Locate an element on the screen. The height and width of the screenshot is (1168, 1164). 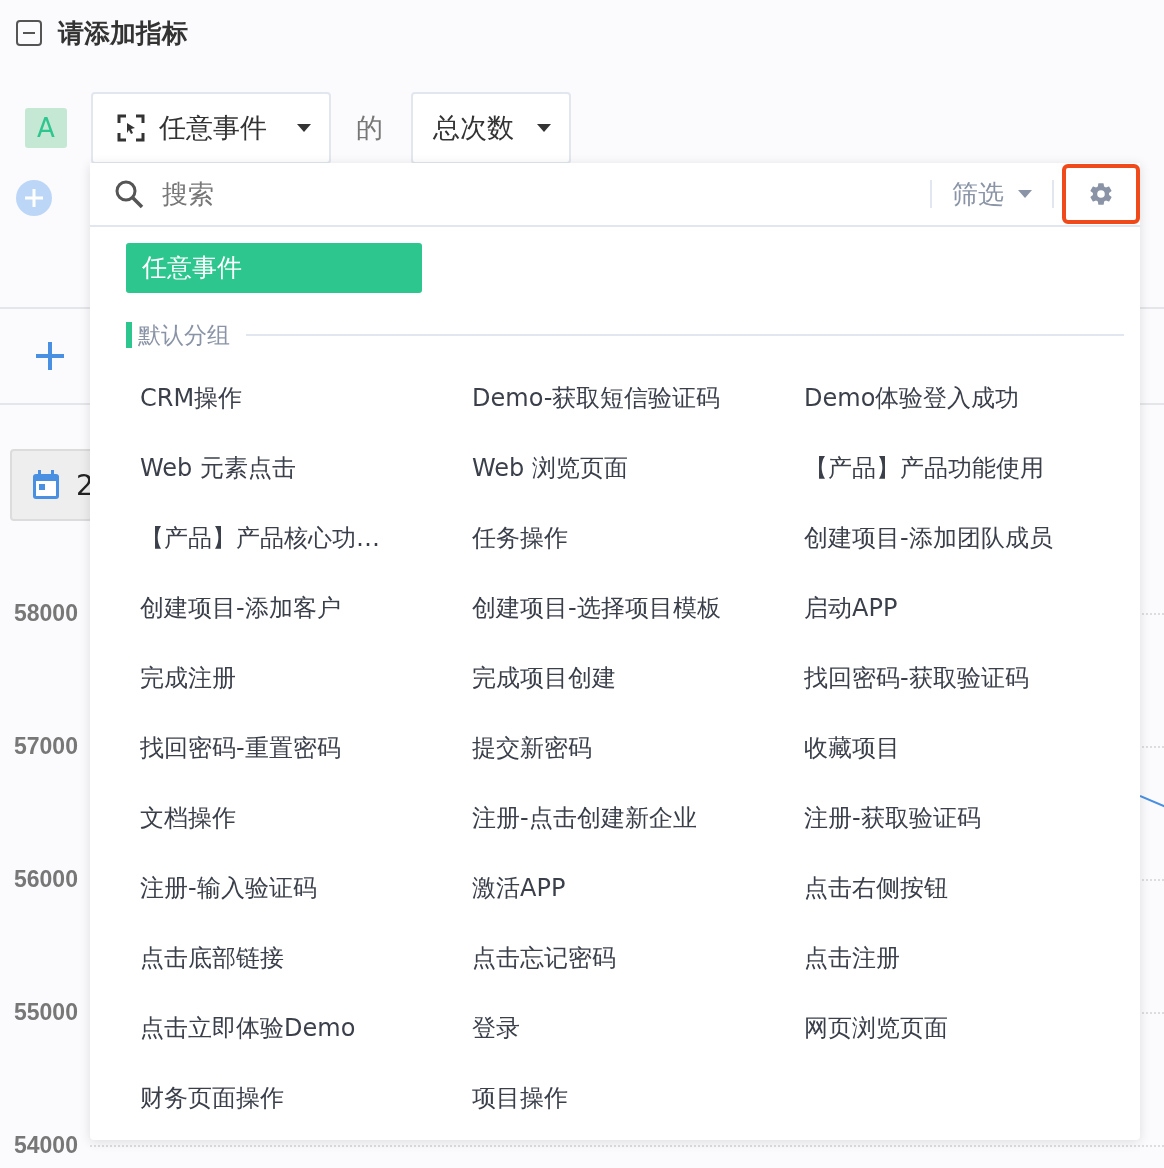
settings-button is located at coordinates (1101, 194).